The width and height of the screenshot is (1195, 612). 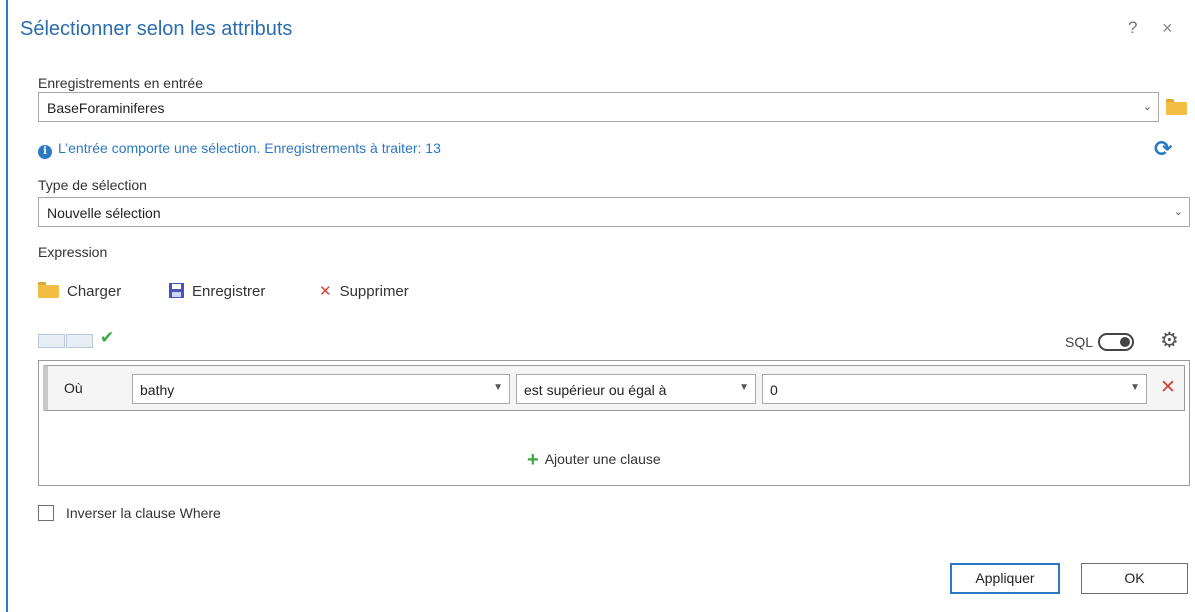 I want to click on input-records-dropdown: BaseForaminiferes ⌄, so click(x=598, y=107).